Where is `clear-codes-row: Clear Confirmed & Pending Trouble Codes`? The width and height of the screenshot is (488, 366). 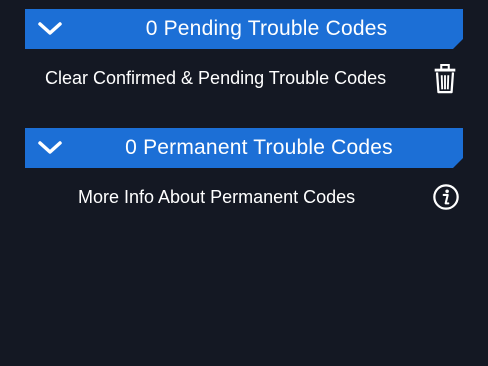 clear-codes-row: Clear Confirmed & Pending Trouble Codes is located at coordinates (244, 78).